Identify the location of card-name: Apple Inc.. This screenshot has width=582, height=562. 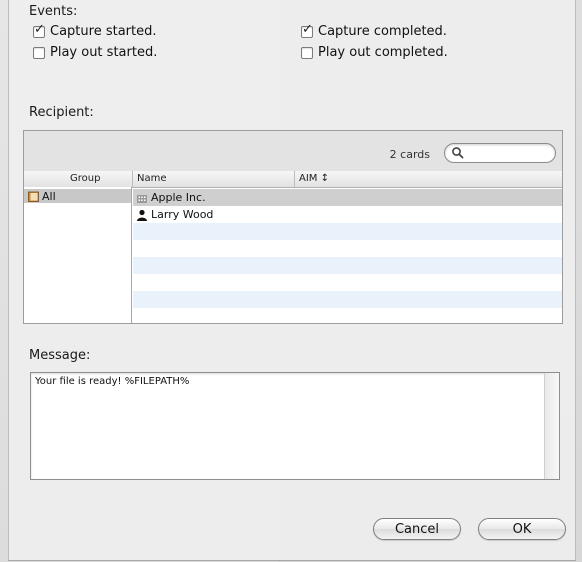
(178, 197).